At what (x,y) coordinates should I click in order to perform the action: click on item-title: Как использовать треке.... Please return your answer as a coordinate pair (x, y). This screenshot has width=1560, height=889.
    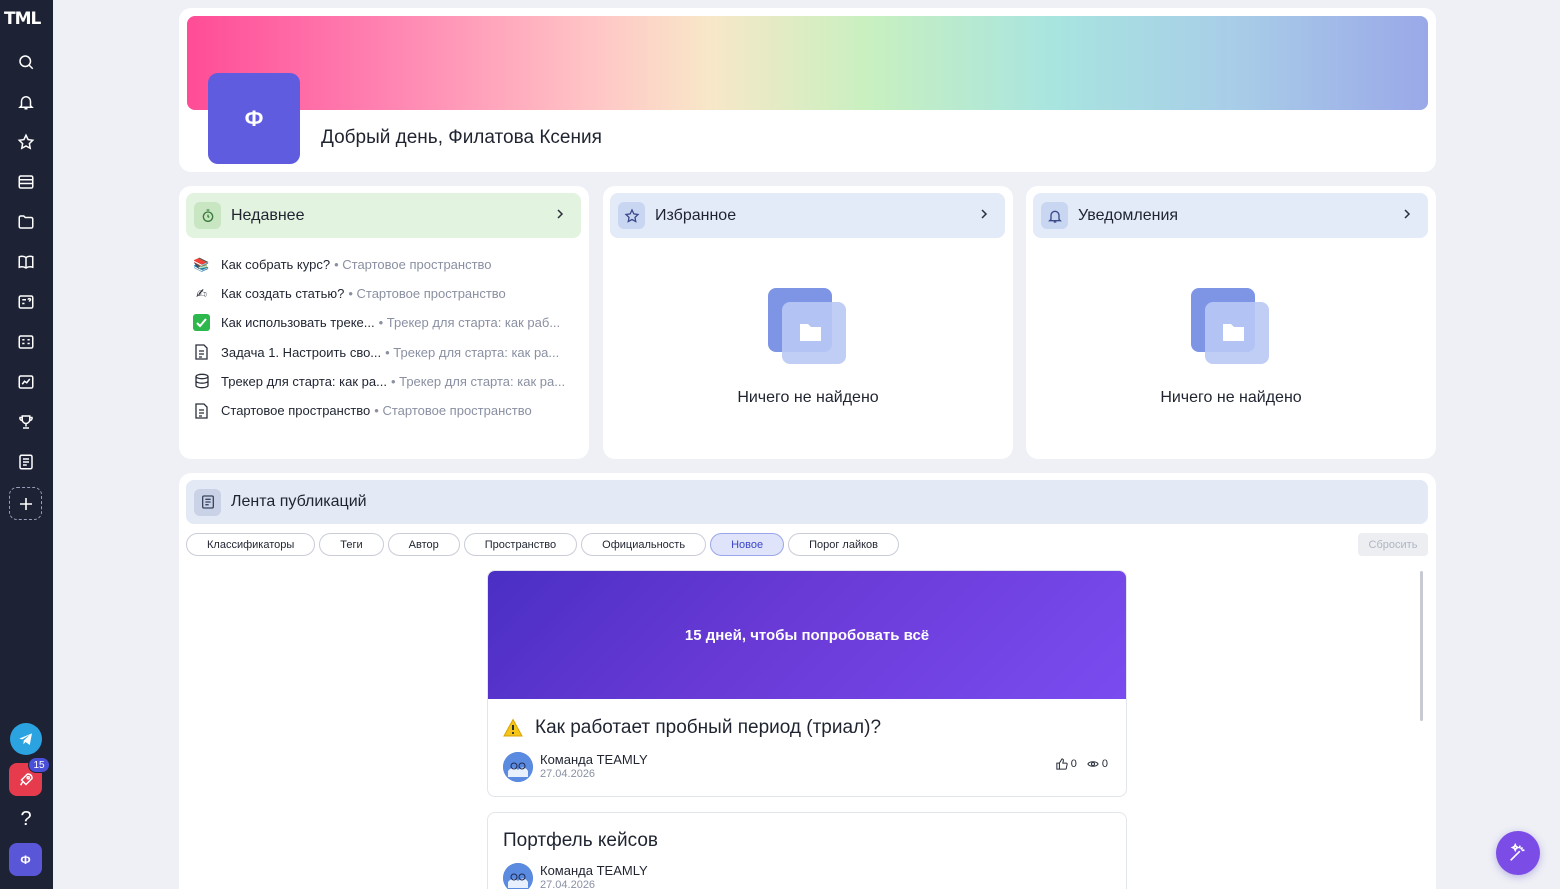
    Looking at the image, I should click on (298, 323).